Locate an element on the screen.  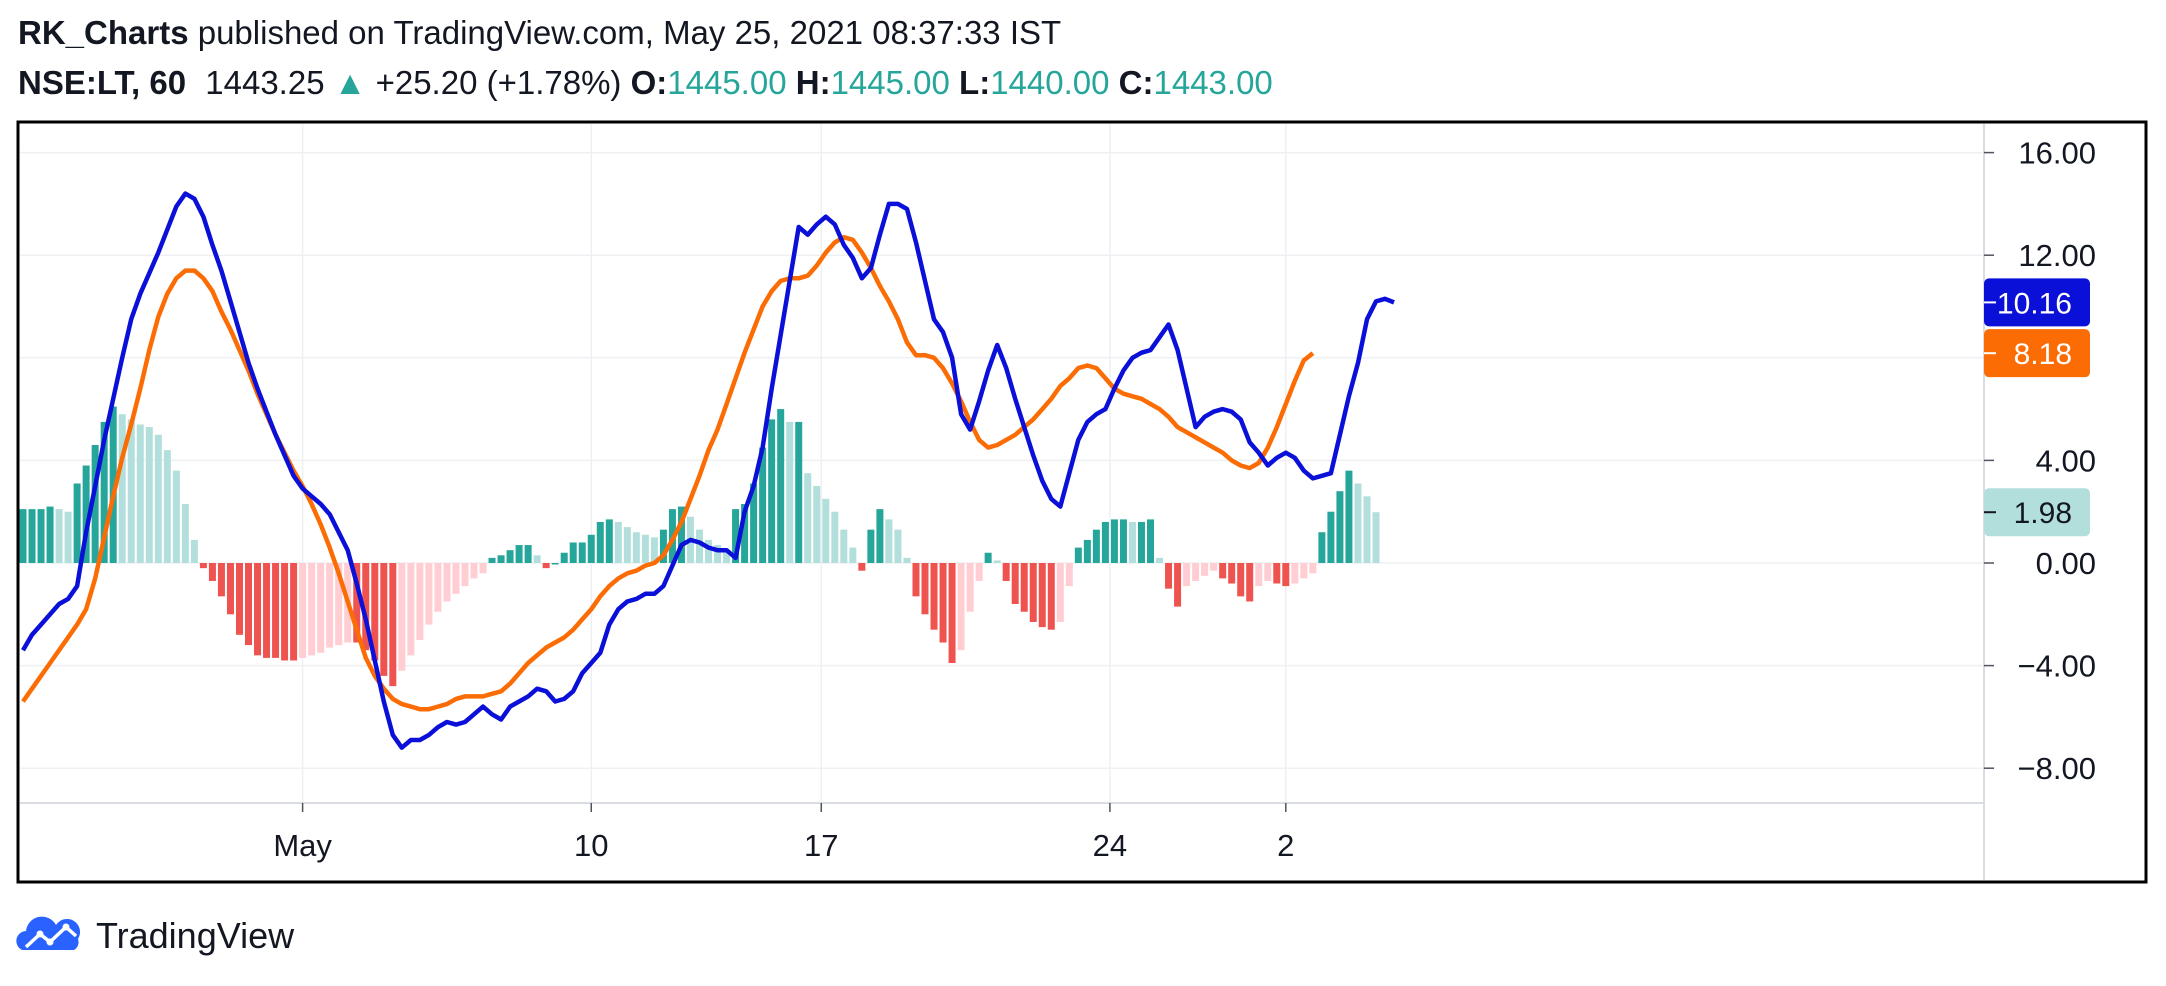
tradingview-logo-icon is located at coordinates (51, 936).